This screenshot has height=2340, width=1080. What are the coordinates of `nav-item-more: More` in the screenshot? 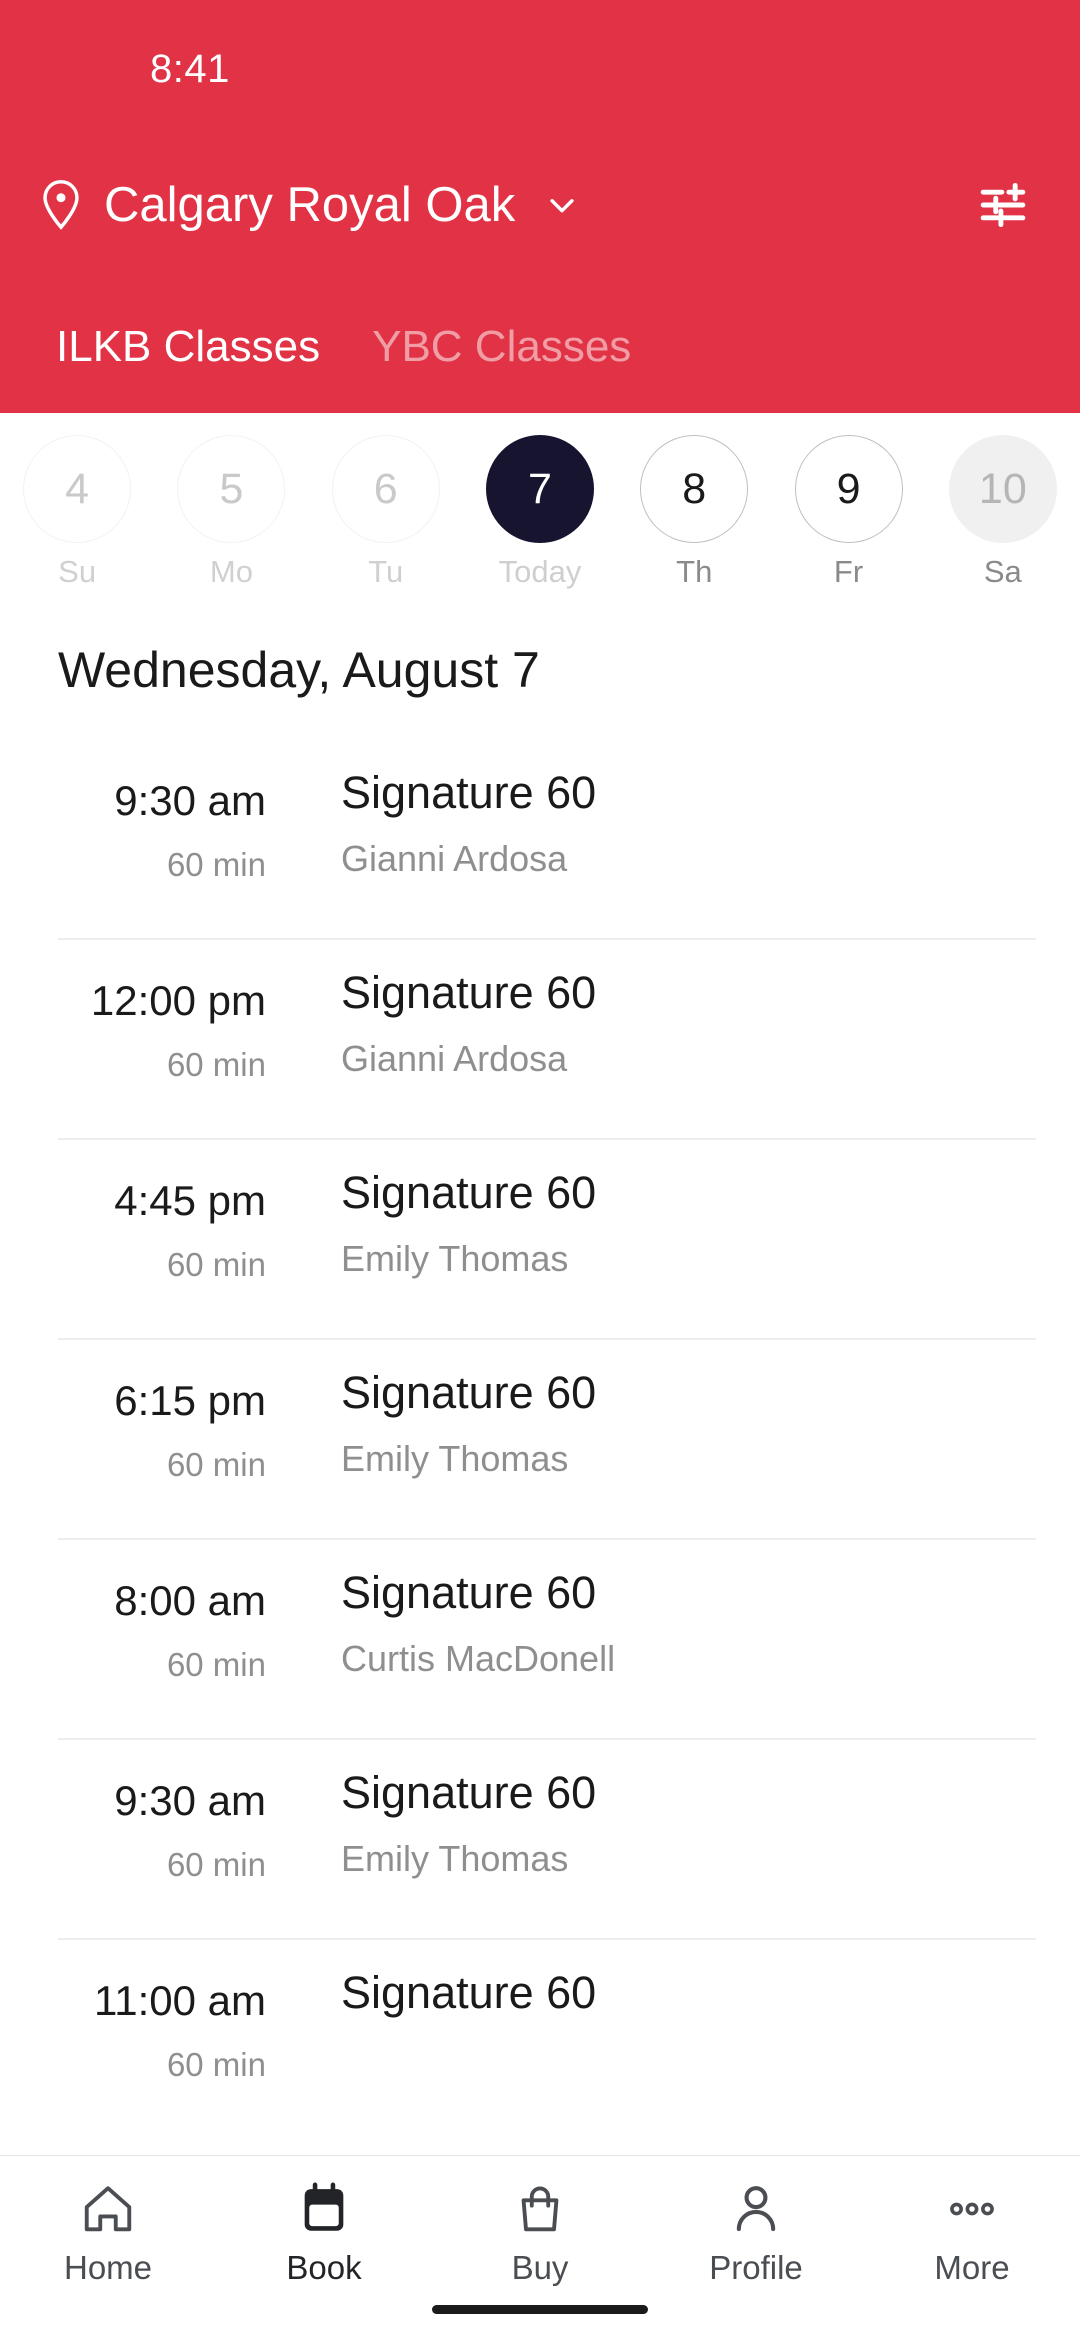 It's located at (972, 2231).